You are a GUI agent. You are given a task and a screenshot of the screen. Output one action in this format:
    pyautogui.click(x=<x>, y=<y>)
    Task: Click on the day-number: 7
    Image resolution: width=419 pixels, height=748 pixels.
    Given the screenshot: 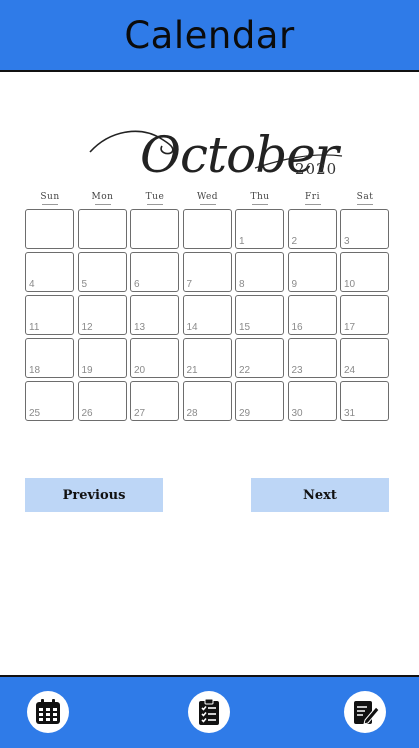 What is the action you would take?
    pyautogui.click(x=189, y=284)
    